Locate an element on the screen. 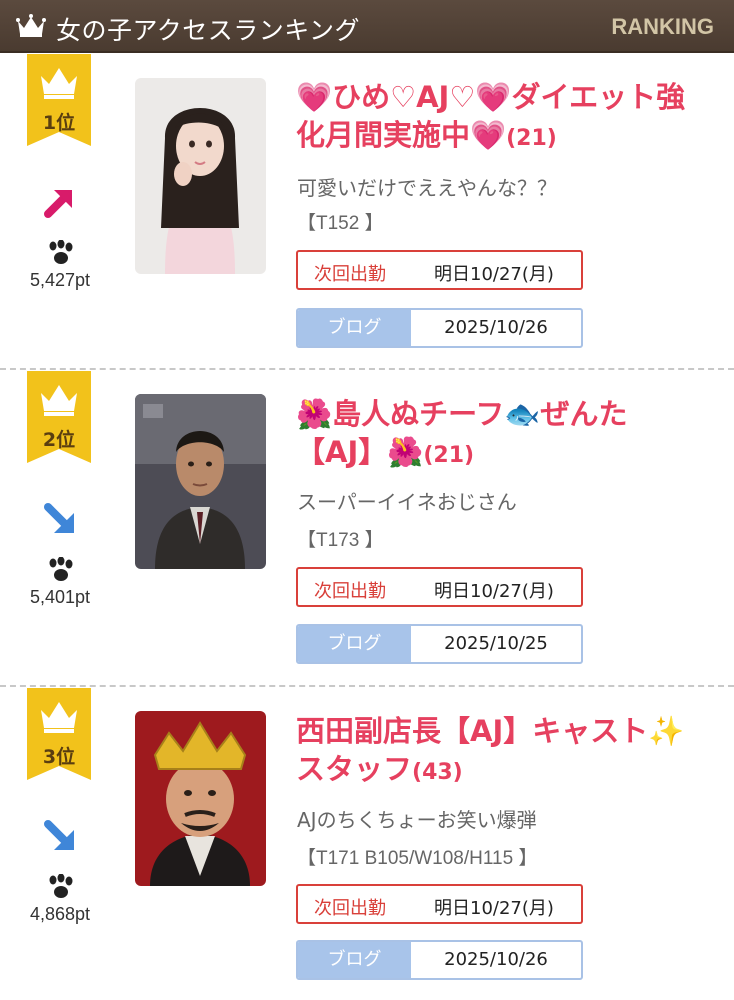  rank-badge: 3位 is located at coordinates (59, 734).